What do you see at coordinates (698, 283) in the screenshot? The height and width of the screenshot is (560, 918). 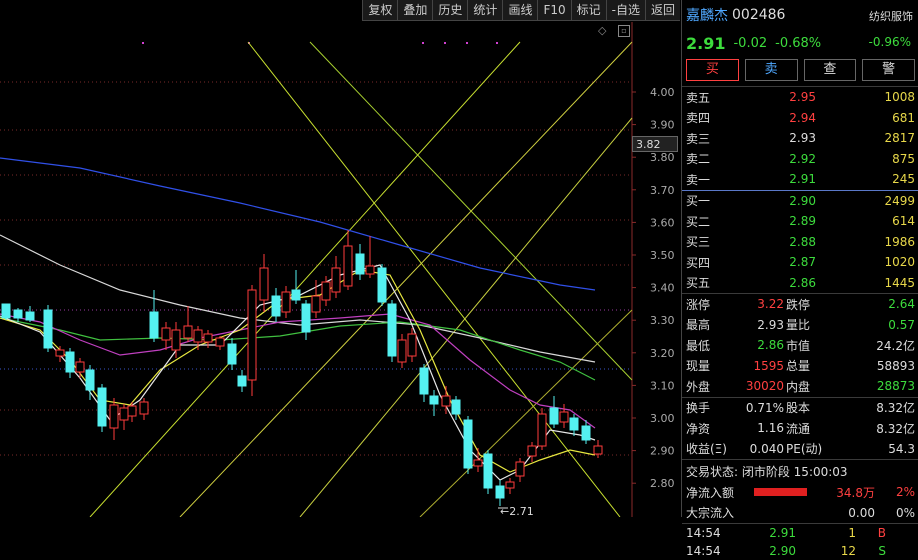 I see `bids-label: 买五` at bounding box center [698, 283].